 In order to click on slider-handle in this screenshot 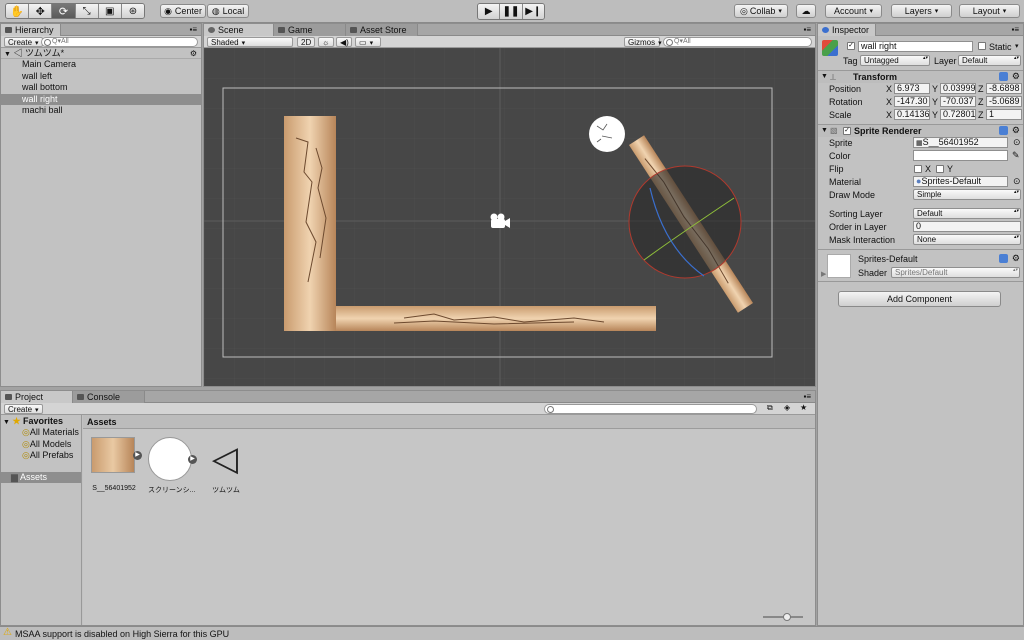, I will do `click(787, 617)`.